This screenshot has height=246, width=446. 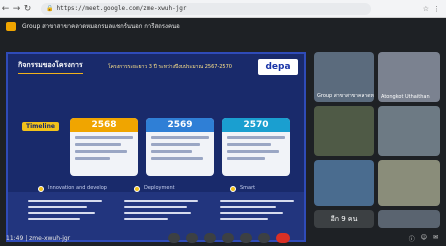 What do you see at coordinates (405, 97) in the screenshot?
I see `participant-name: Atongkot Uthaithan` at bounding box center [405, 97].